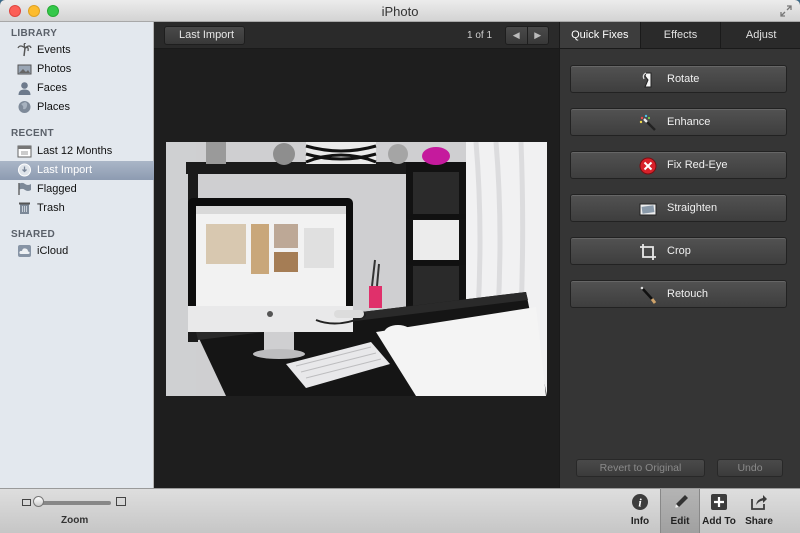  I want to click on crop-label: Crop, so click(679, 251).